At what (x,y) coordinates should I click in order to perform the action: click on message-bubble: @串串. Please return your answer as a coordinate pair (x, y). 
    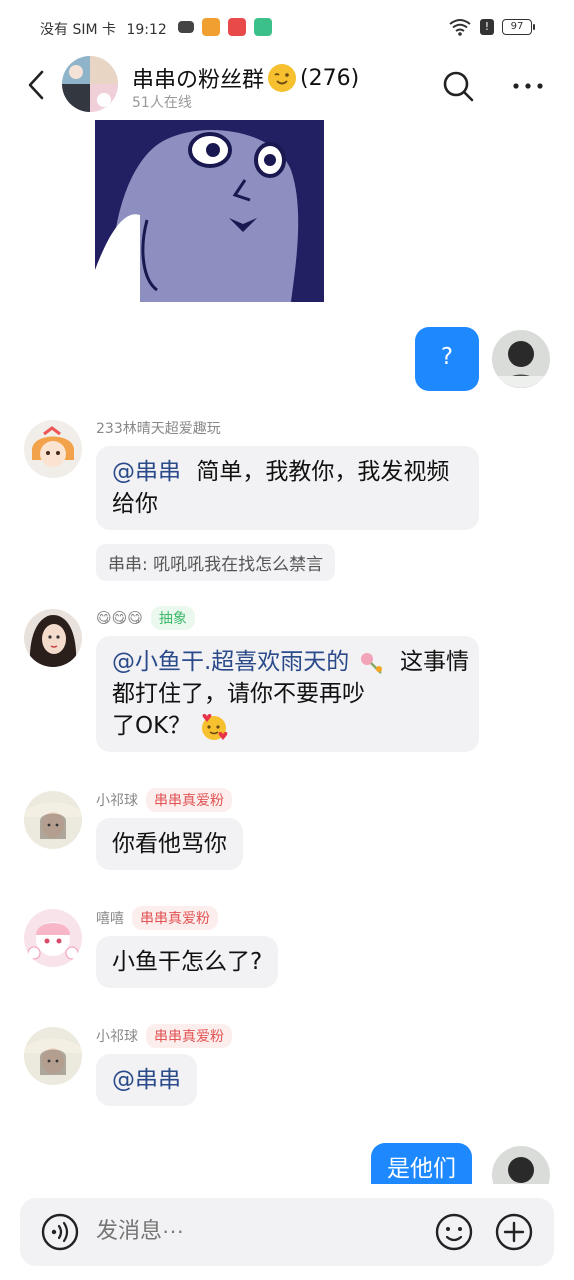
    Looking at the image, I should click on (146, 1080).